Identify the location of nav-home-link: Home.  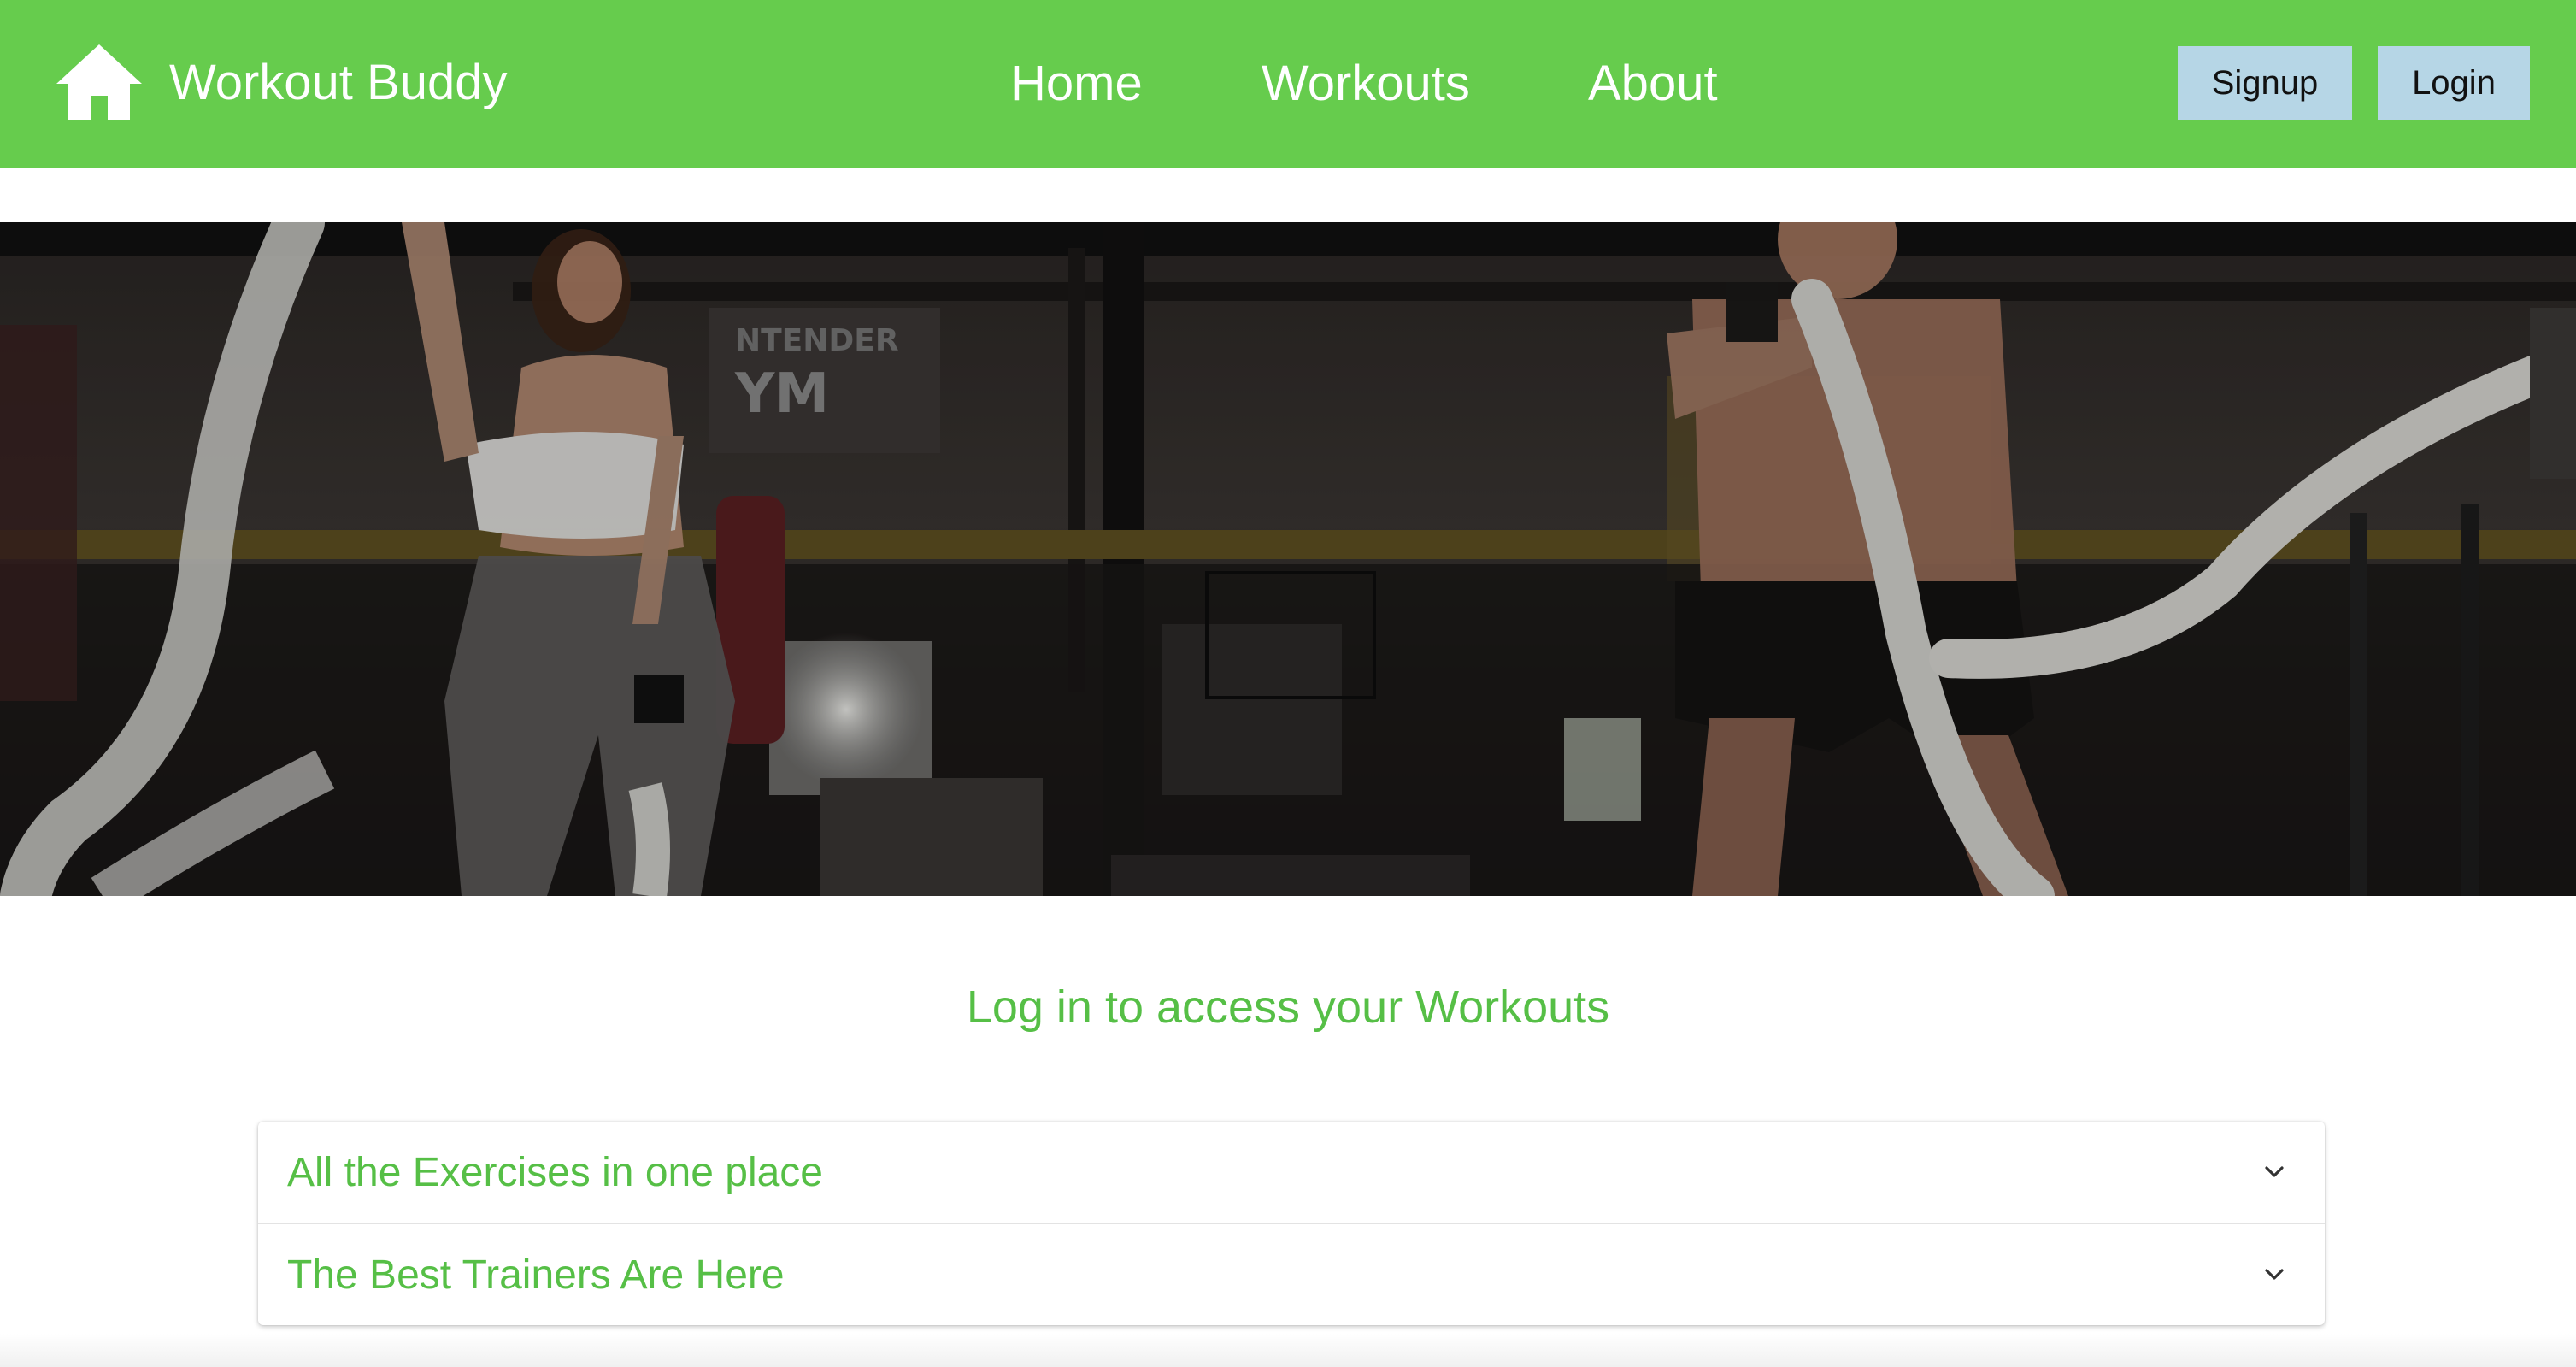
(1076, 84).